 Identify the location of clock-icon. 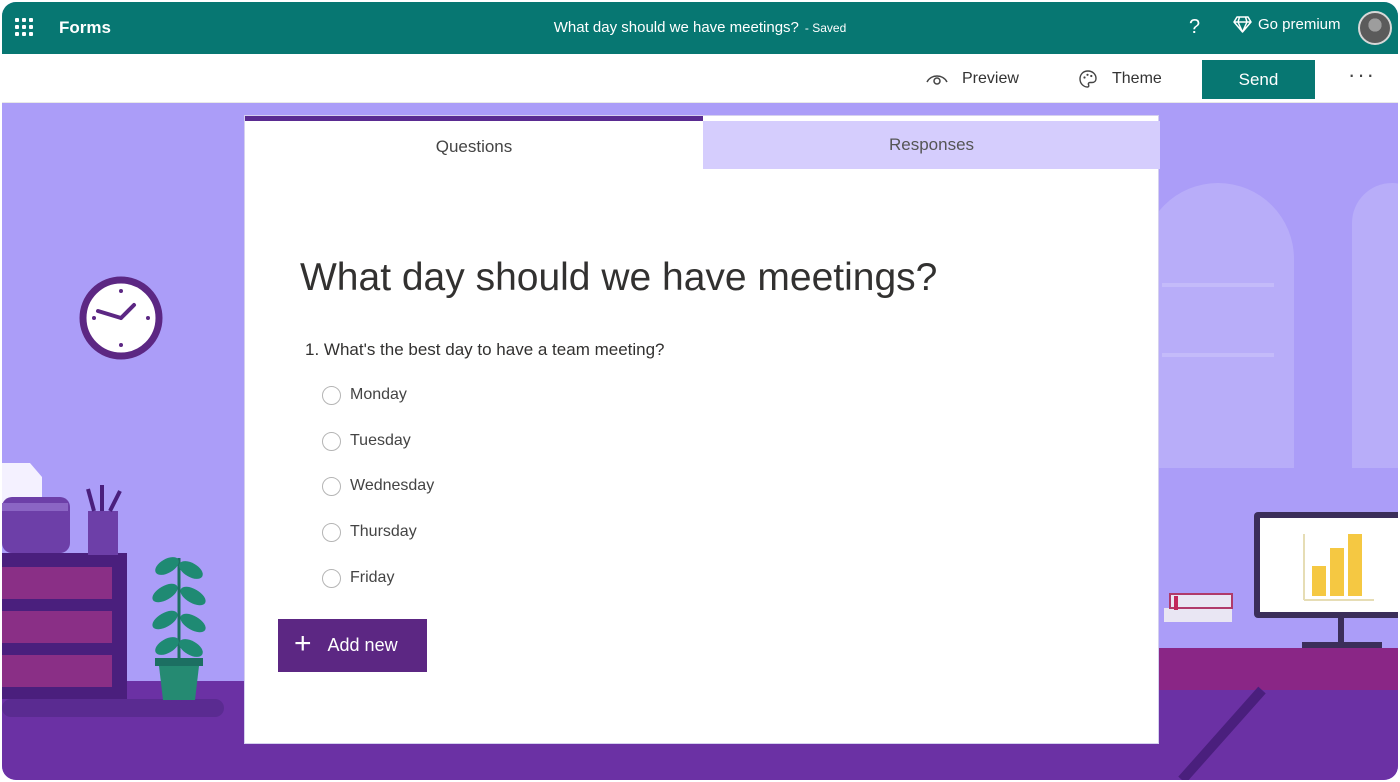
(121, 318).